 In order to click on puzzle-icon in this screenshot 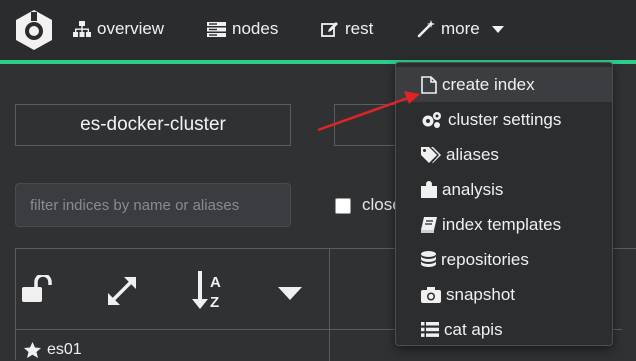, I will do `click(429, 189)`.